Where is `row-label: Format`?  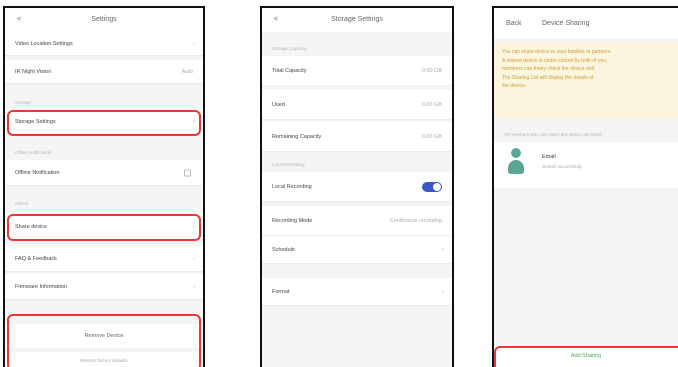
row-label: Format is located at coordinates (281, 291).